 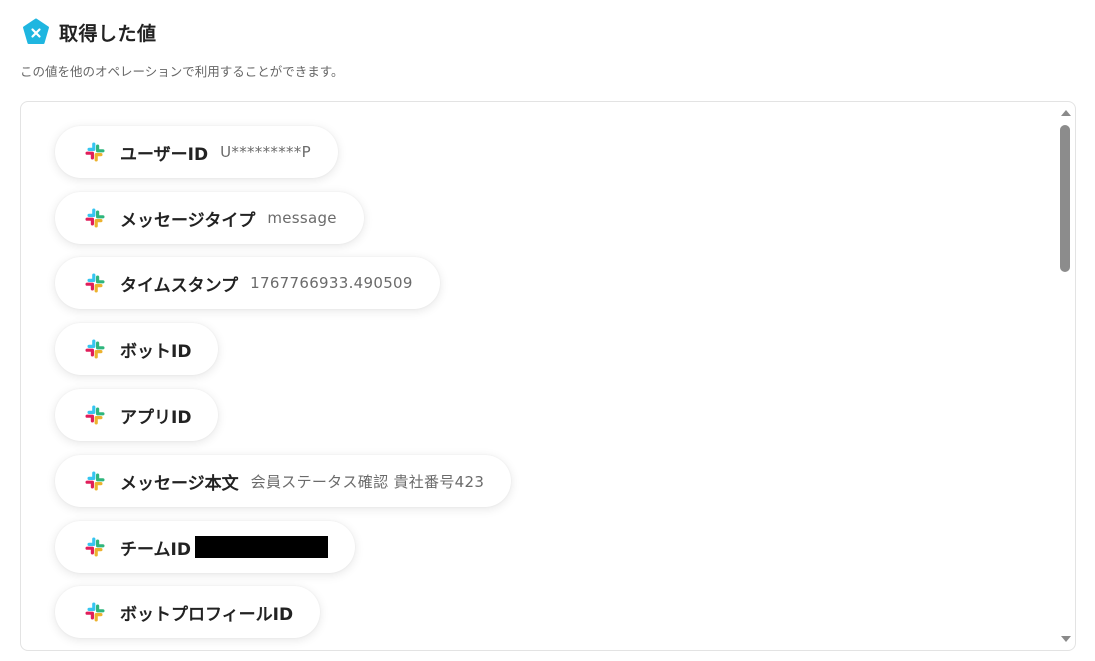 What do you see at coordinates (207, 614) in the screenshot?
I see `chip-label: ボットプロフィールID` at bounding box center [207, 614].